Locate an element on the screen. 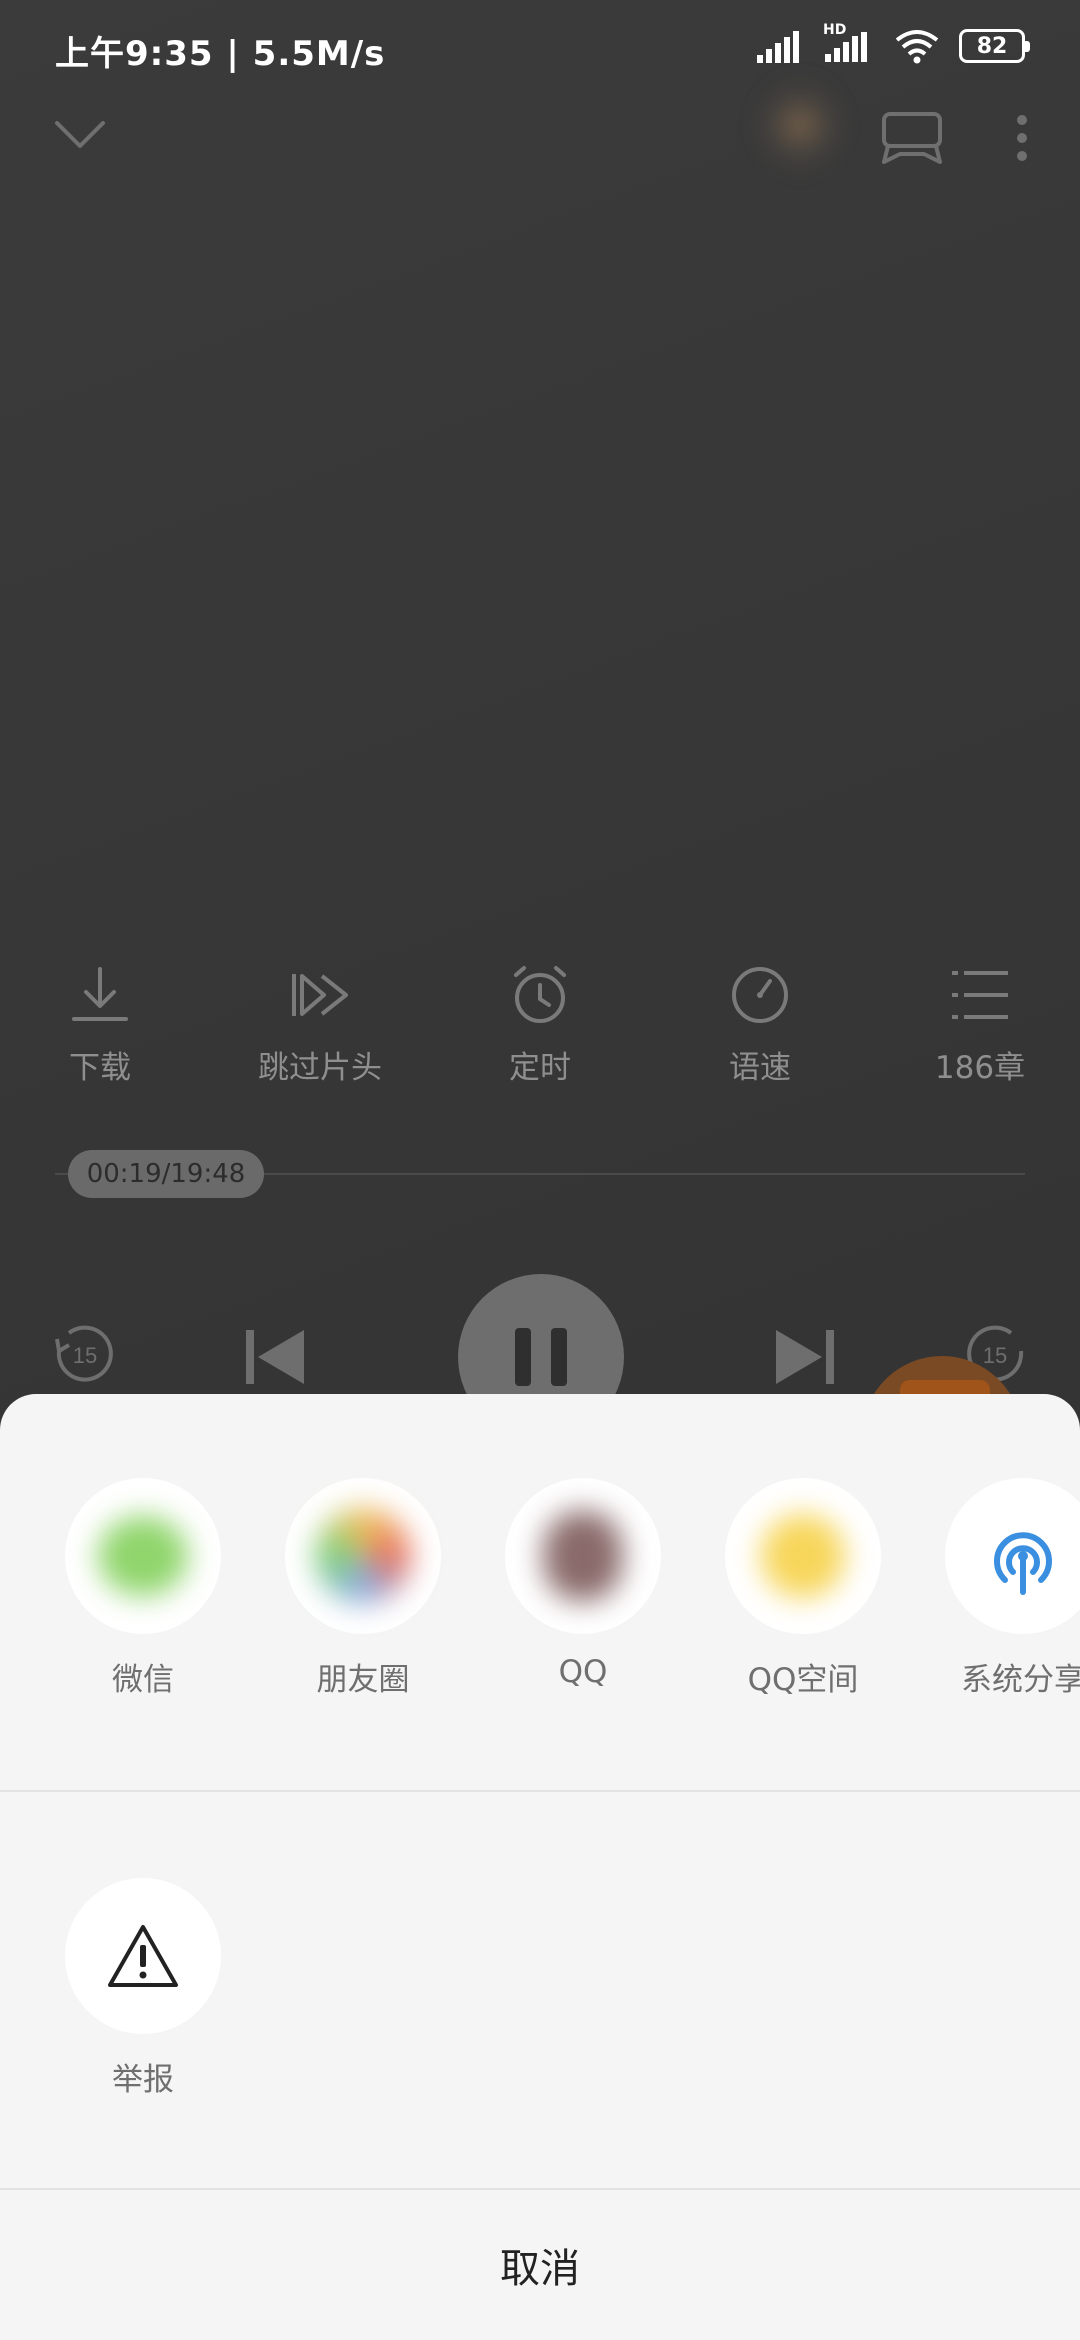 This screenshot has width=1080, height=2340. car-play-icon is located at coordinates (912, 138).